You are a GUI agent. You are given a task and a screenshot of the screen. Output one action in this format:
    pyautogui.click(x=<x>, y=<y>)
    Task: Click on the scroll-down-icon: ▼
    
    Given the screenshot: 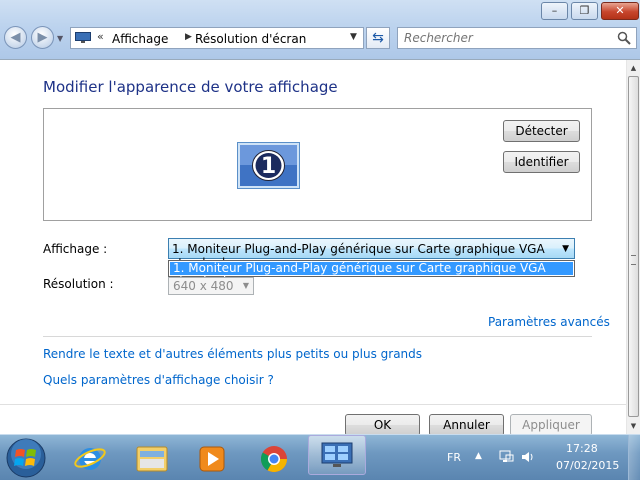 What is the action you would take?
    pyautogui.click(x=633, y=426)
    